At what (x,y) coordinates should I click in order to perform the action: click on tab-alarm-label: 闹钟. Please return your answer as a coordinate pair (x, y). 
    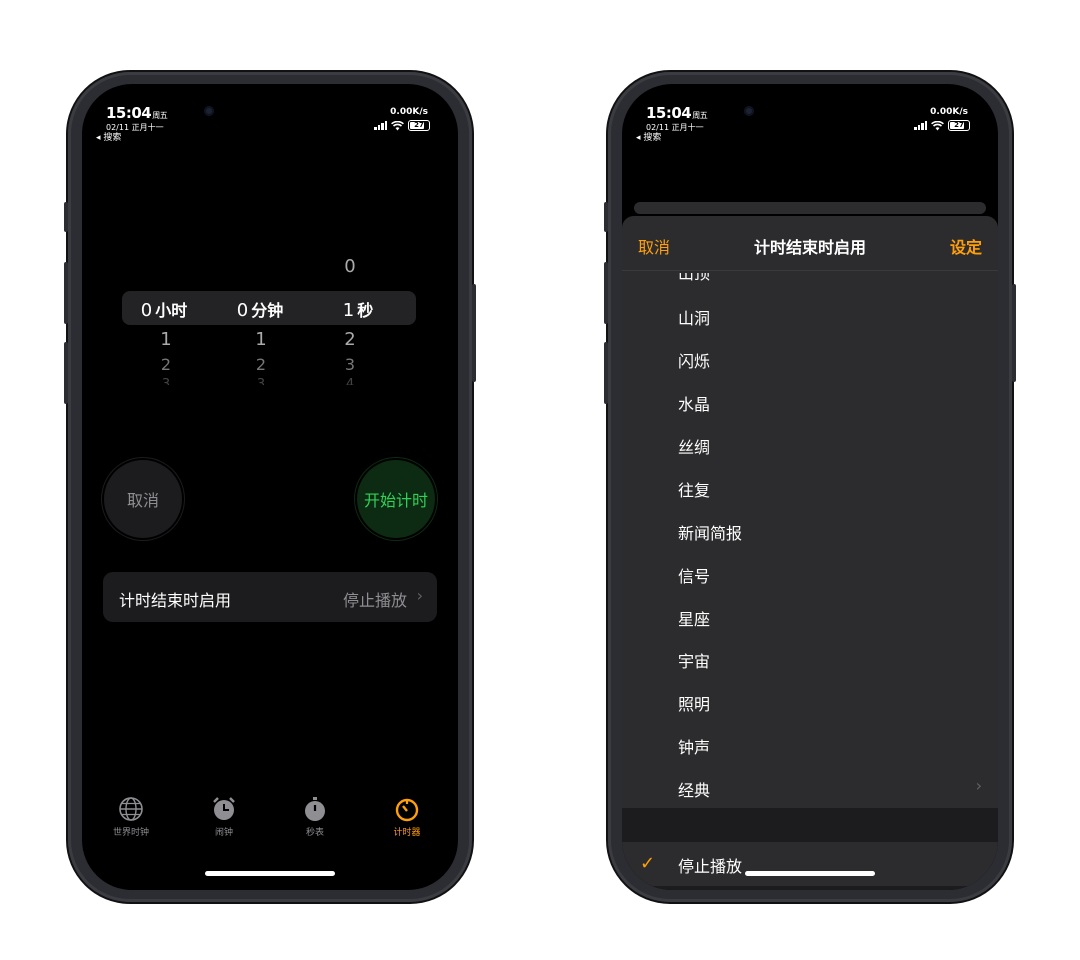
    Looking at the image, I should click on (223, 833).